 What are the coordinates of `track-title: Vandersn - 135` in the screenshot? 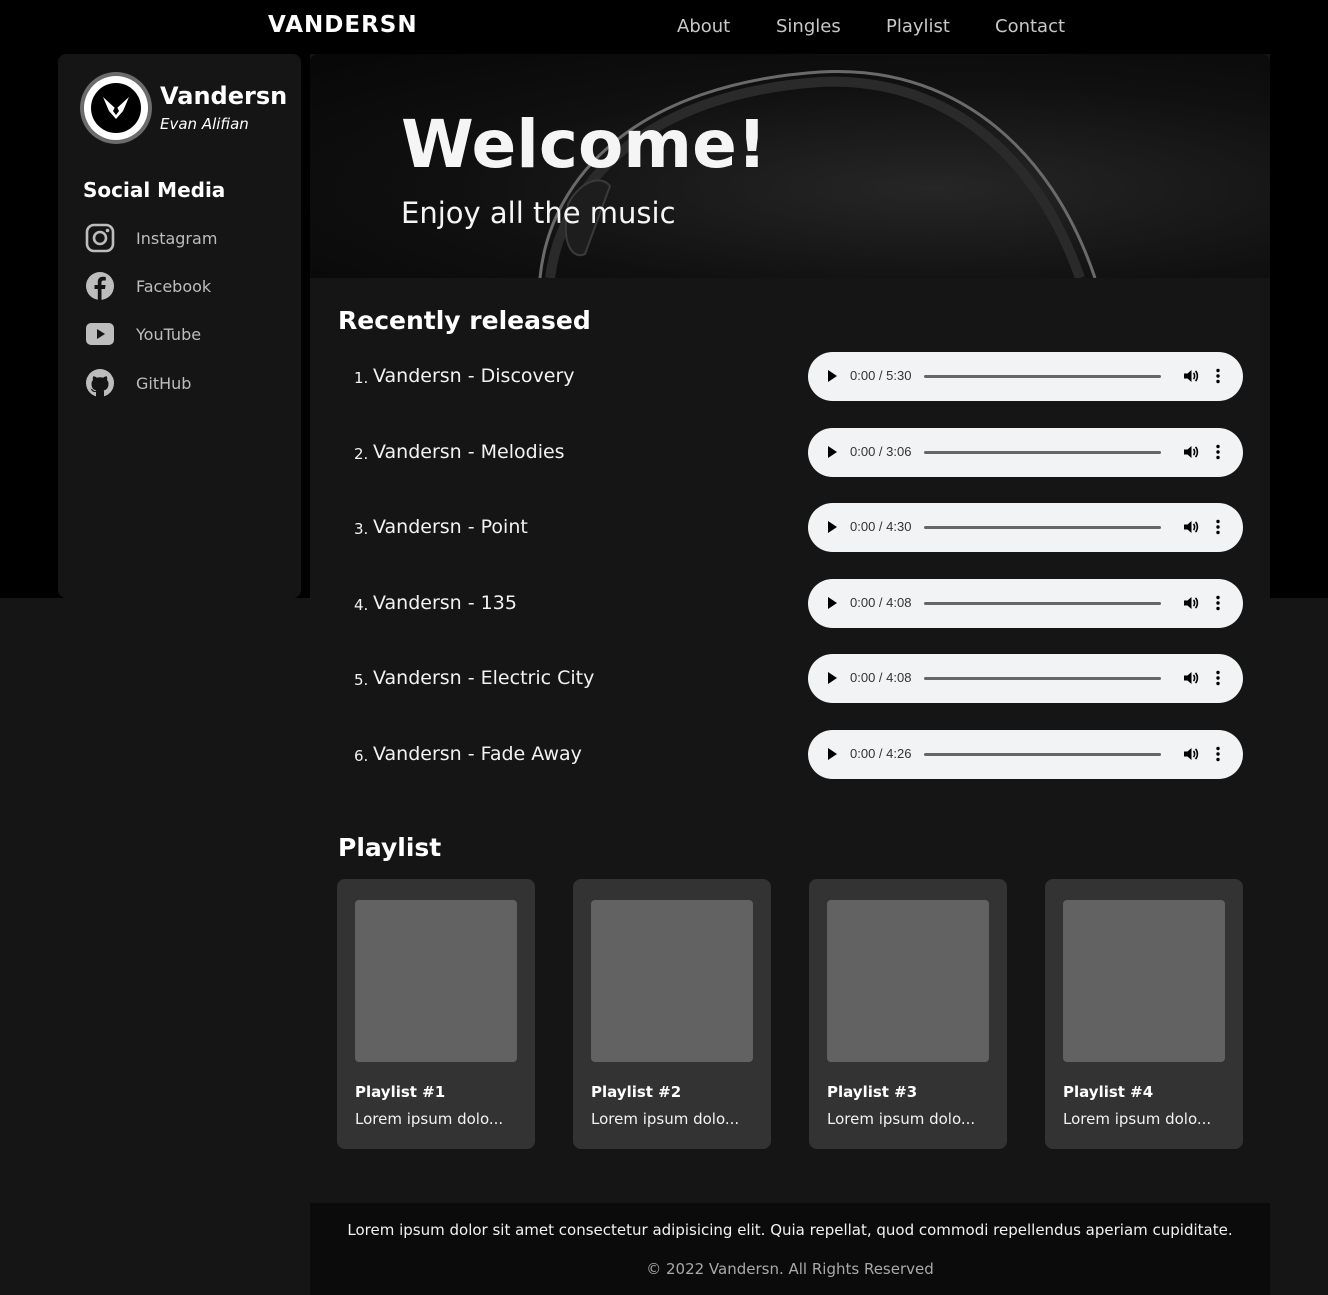 It's located at (445, 603).